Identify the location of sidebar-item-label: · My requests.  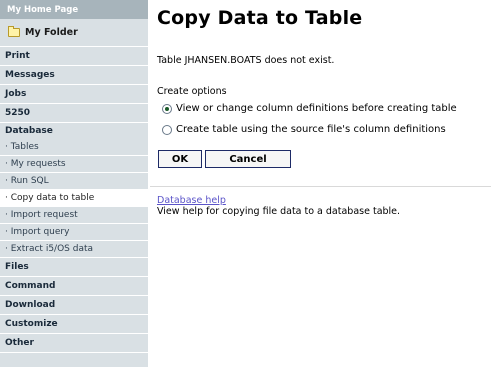
(35, 164).